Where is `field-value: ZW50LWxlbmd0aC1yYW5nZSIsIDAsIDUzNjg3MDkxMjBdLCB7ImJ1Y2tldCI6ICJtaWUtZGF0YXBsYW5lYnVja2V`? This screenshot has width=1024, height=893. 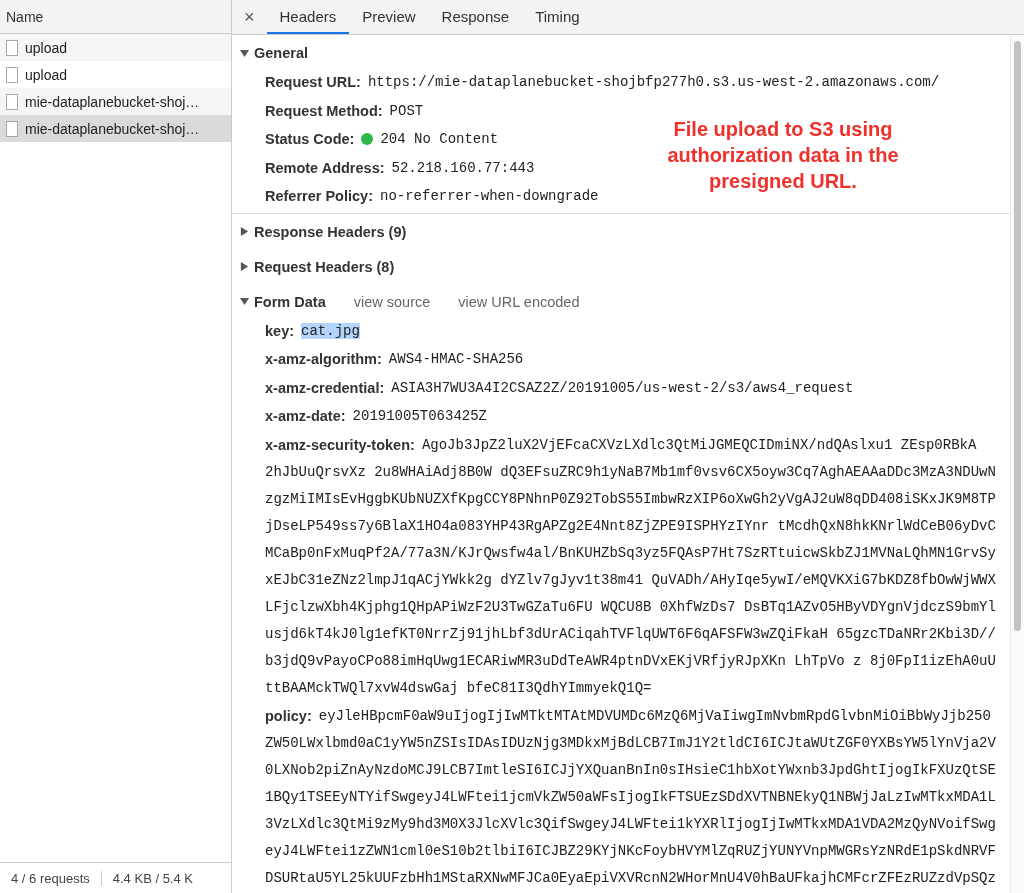
field-value: ZW50LWxlbmd0aC1yYW5nZSIsIDAsIDUzNjg3MDkxMjBdLCB7ImJ1Y2tldCI6ICJtaWUtZGF0YXBsYW5lYnVja2V is located at coordinates (630, 743).